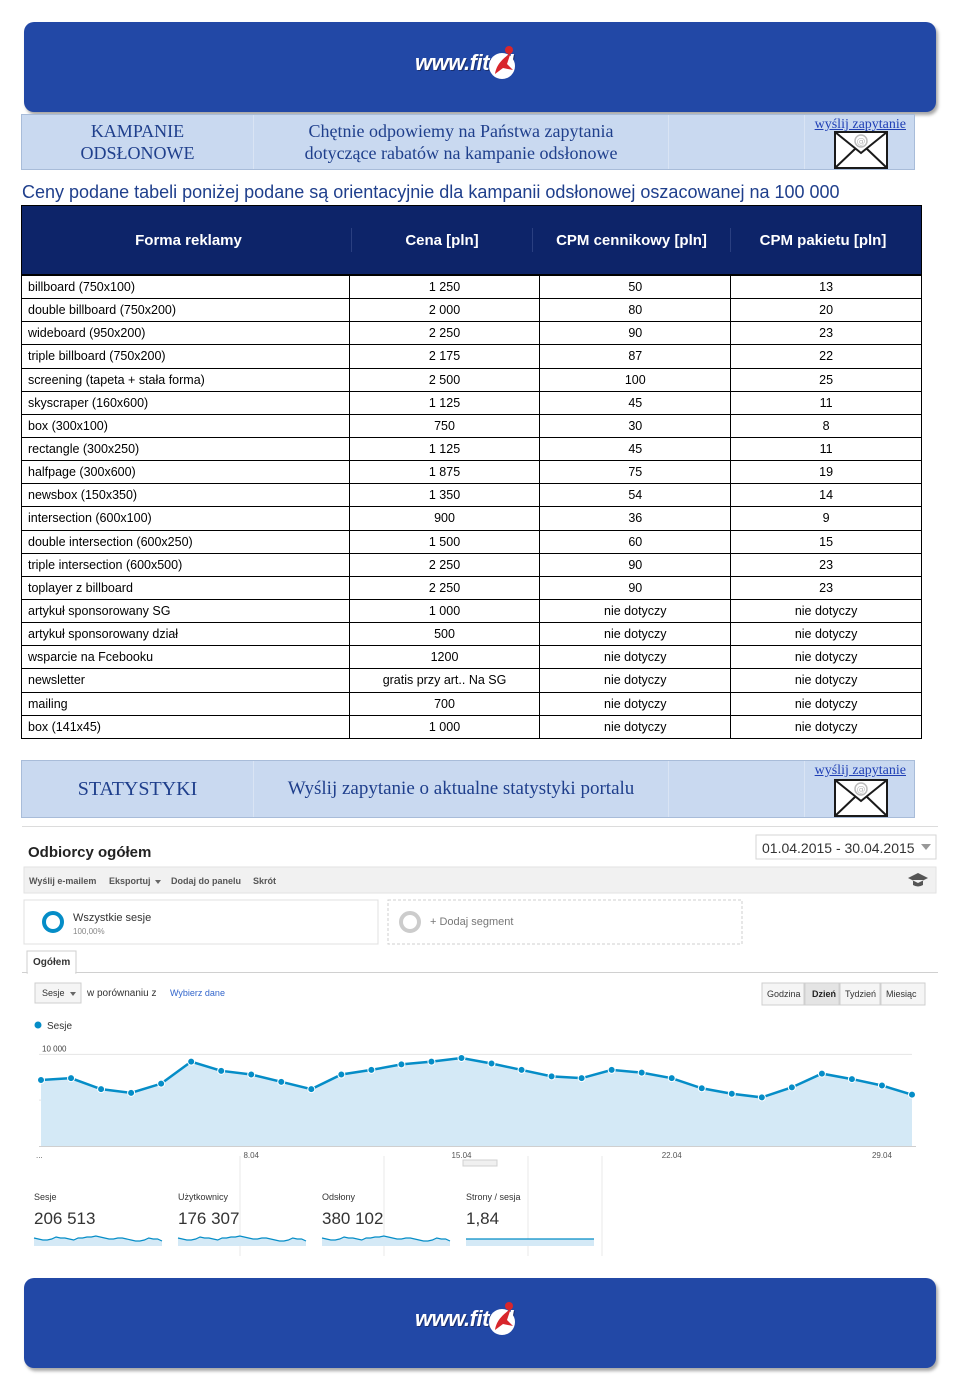 Image resolution: width=960 pixels, height=1393 pixels. What do you see at coordinates (444, 541) in the screenshot?
I see `price-cell: 1 500` at bounding box center [444, 541].